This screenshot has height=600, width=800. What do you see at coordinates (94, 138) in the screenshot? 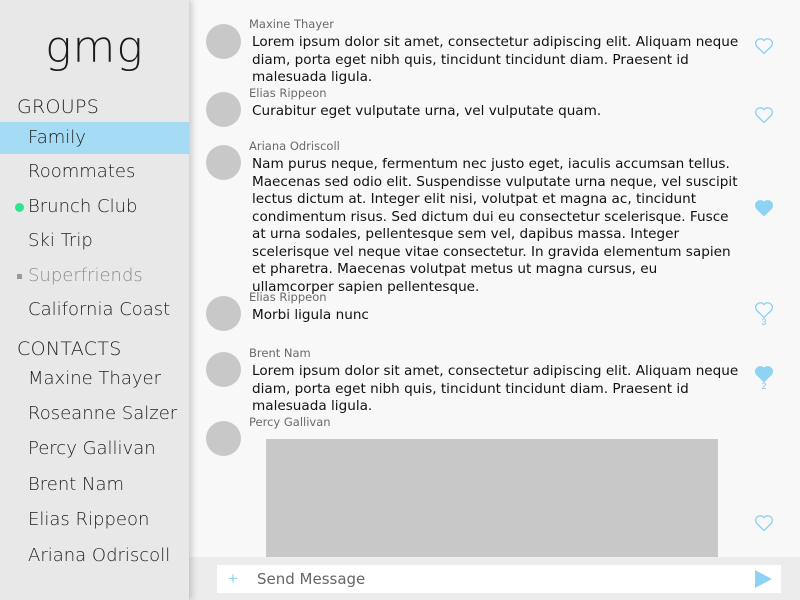
I see `sidebar-item-family: Family` at bounding box center [94, 138].